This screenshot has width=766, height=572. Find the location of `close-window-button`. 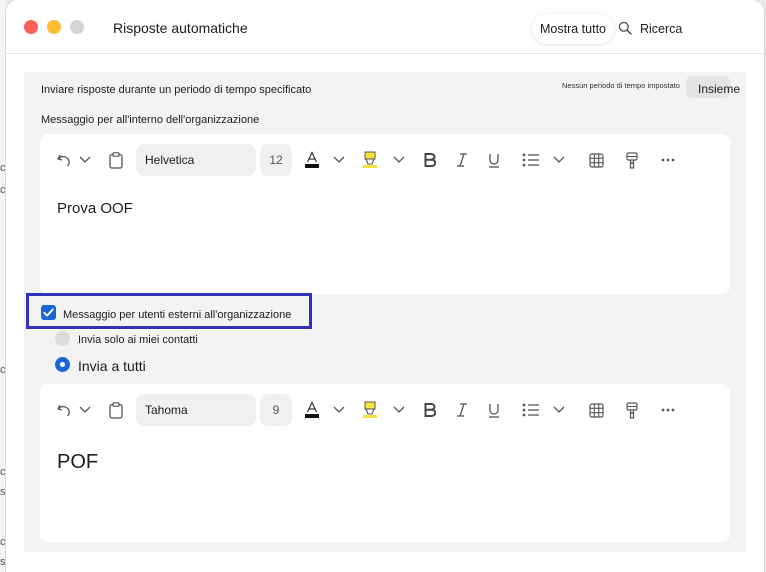

close-window-button is located at coordinates (31, 27).